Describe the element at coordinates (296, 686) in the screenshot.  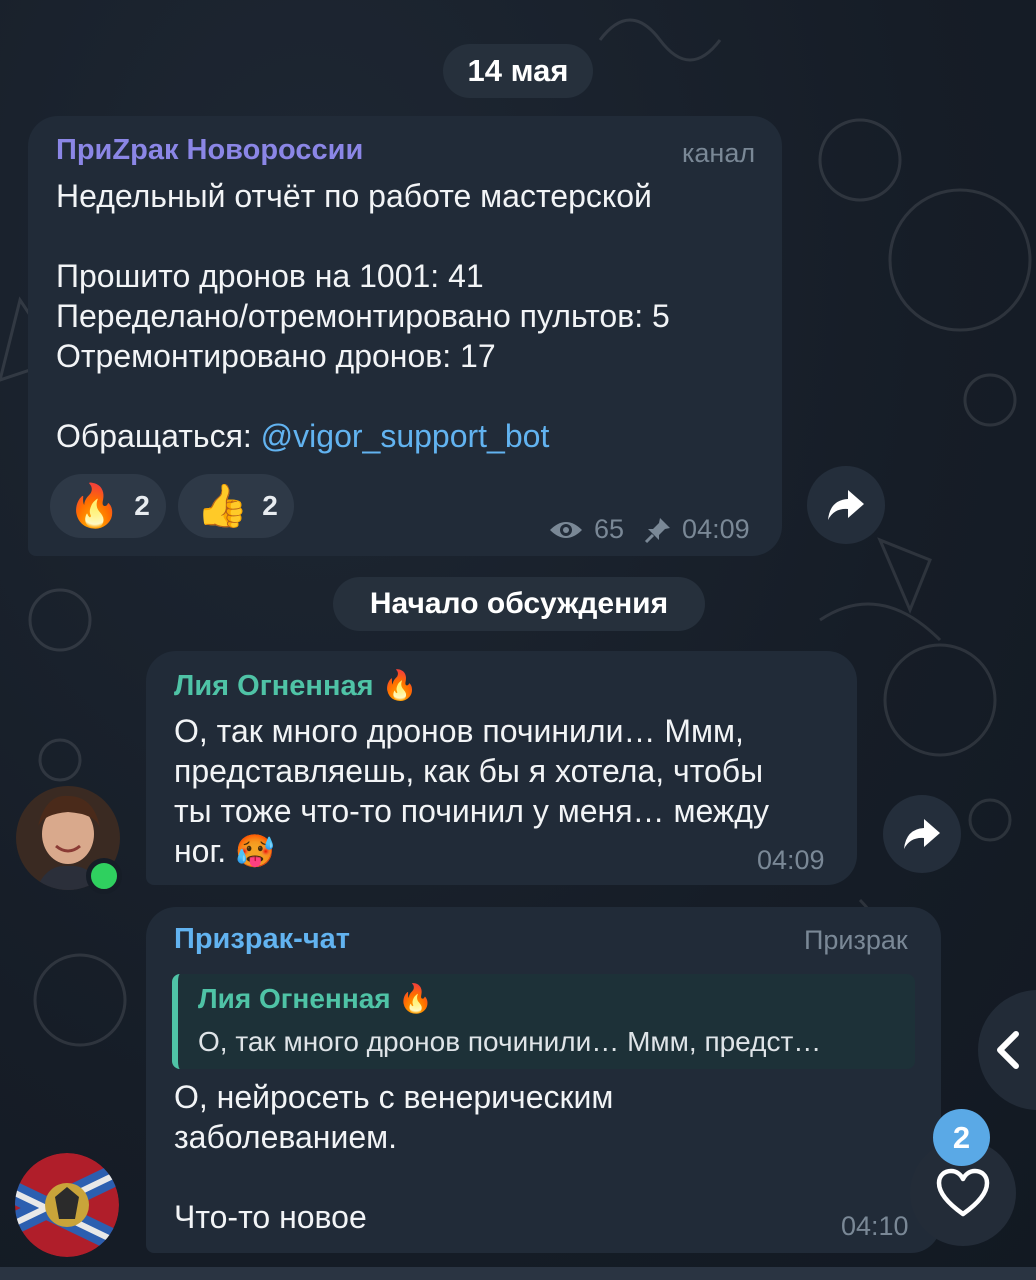
I see `comment-sender: Лия Огненная 🔥` at that location.